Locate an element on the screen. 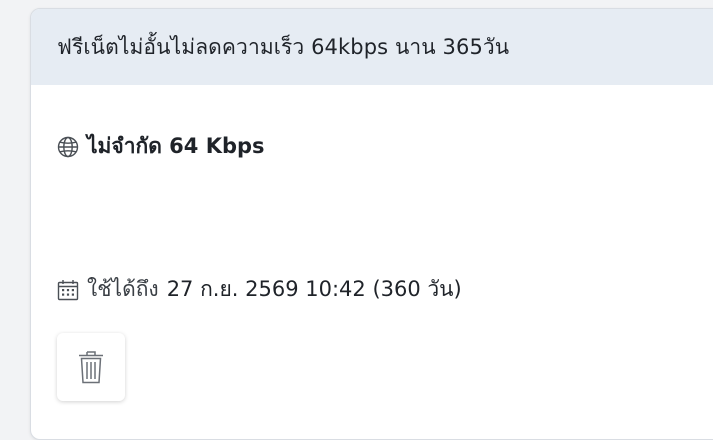 This screenshot has width=713, height=440. calendar-icon is located at coordinates (68, 290).